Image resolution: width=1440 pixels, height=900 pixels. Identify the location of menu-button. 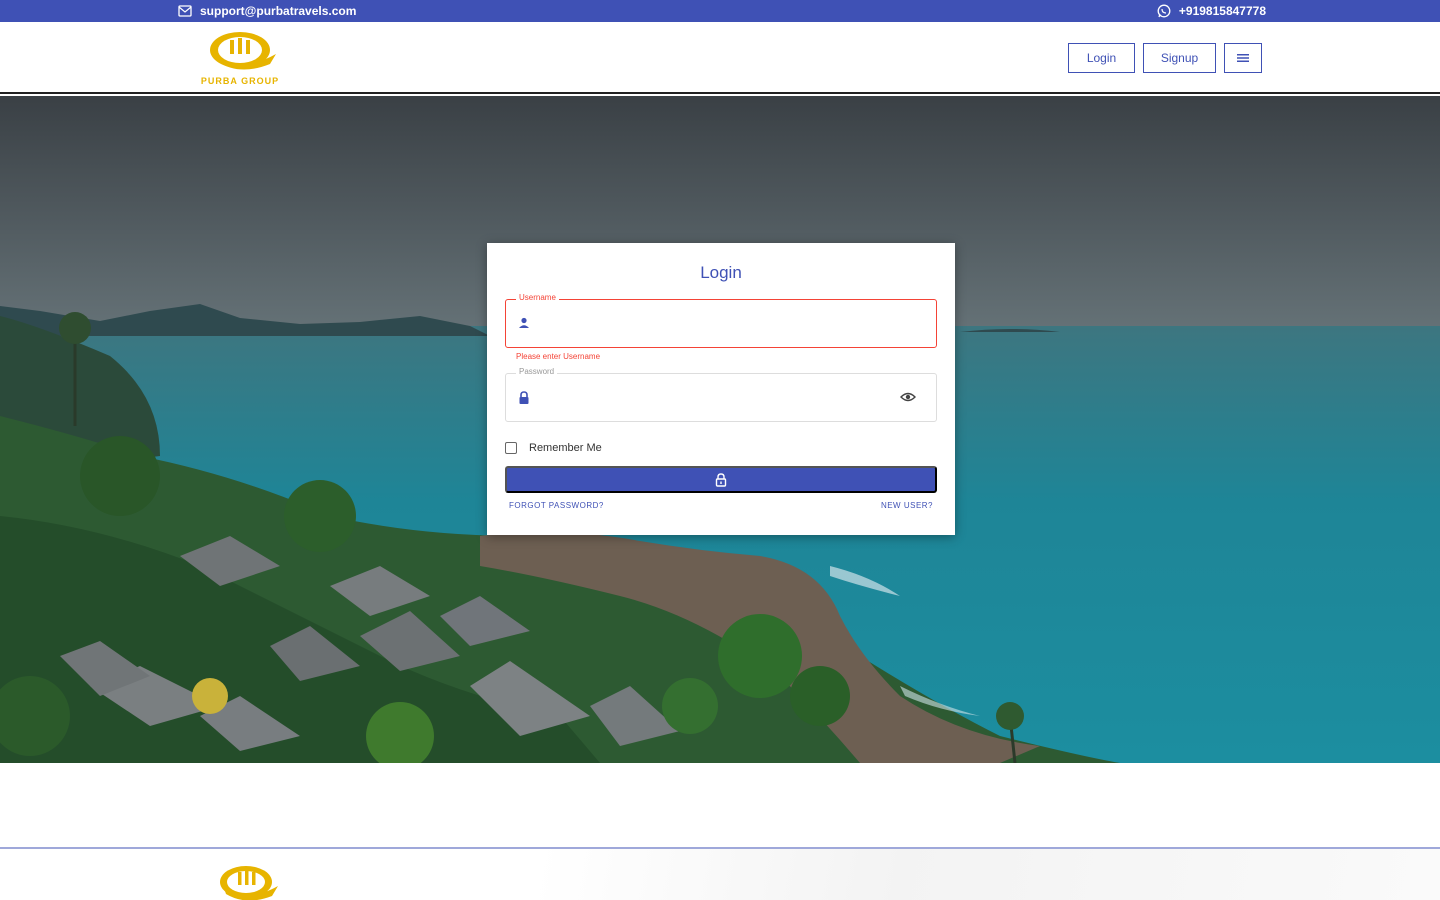
(1243, 58).